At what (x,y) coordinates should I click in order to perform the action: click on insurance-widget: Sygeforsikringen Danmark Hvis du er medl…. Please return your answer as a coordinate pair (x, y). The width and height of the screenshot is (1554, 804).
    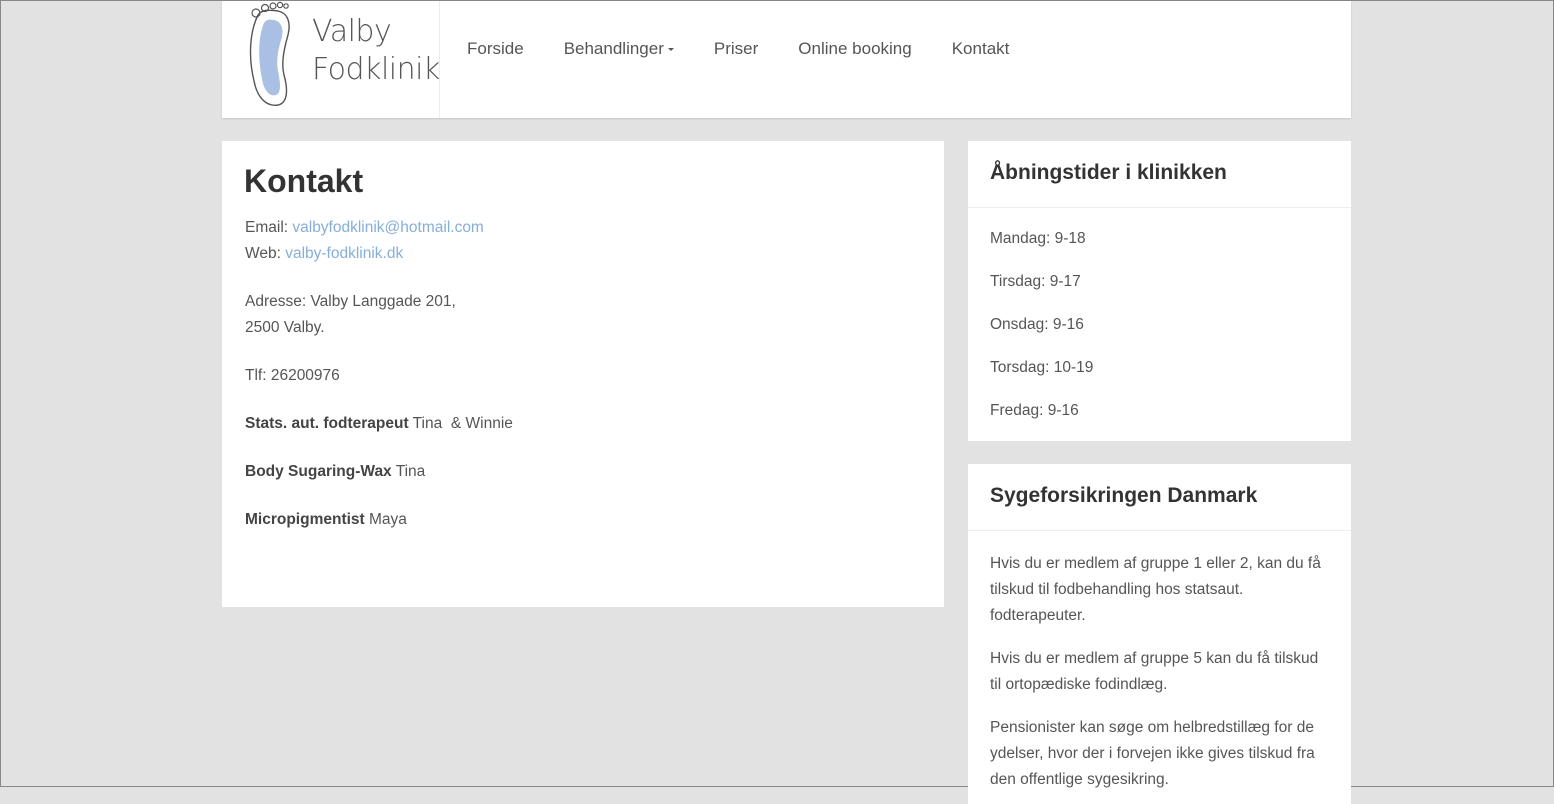
    Looking at the image, I should click on (1159, 634).